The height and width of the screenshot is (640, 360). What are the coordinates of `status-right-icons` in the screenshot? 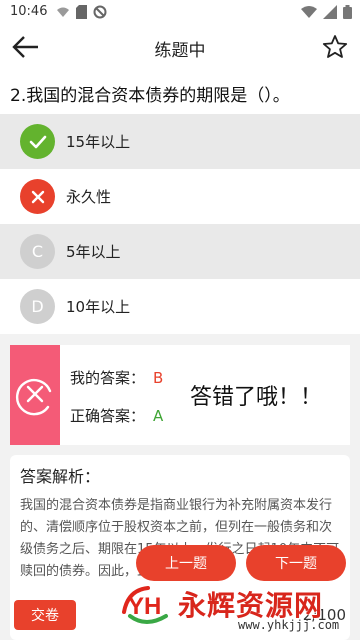 It's located at (326, 12).